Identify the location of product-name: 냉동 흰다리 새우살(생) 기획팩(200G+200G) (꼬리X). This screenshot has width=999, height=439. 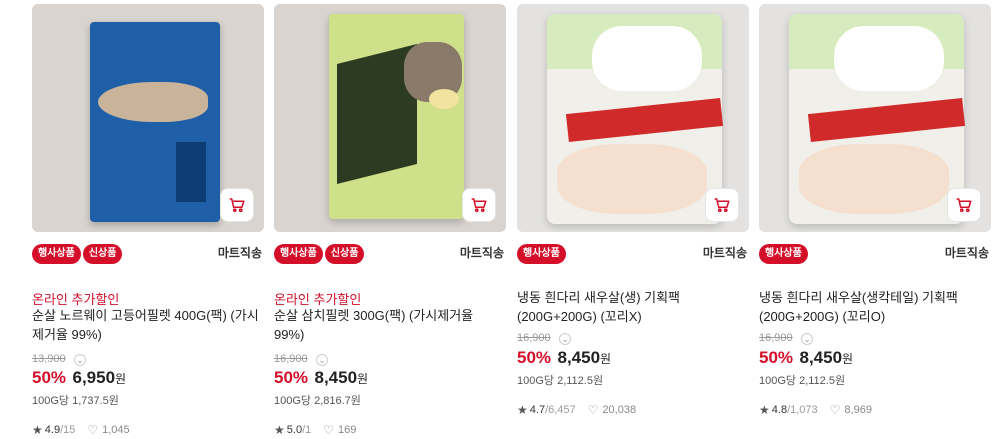
(633, 307).